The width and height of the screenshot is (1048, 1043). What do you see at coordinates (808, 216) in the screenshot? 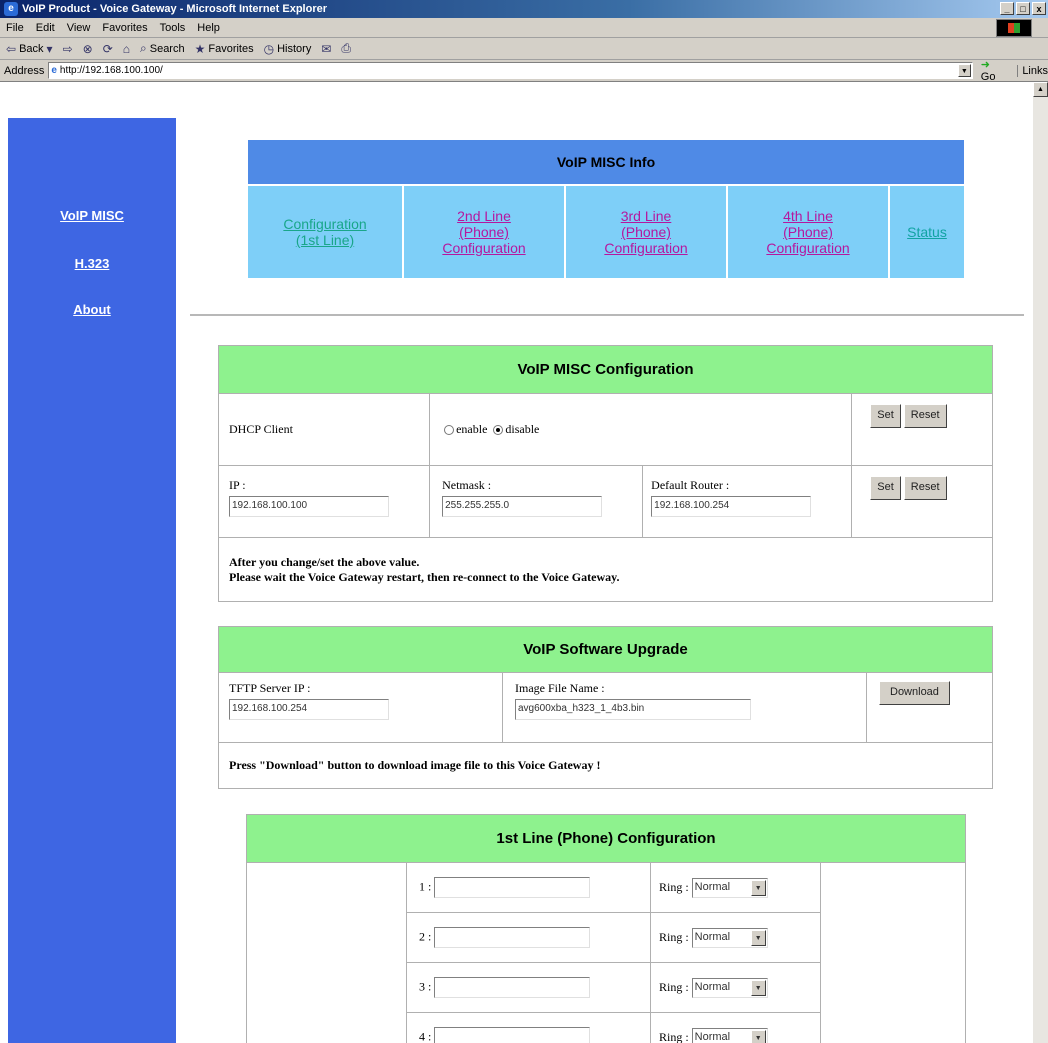
I see `tab-label-line: 4th Line` at bounding box center [808, 216].